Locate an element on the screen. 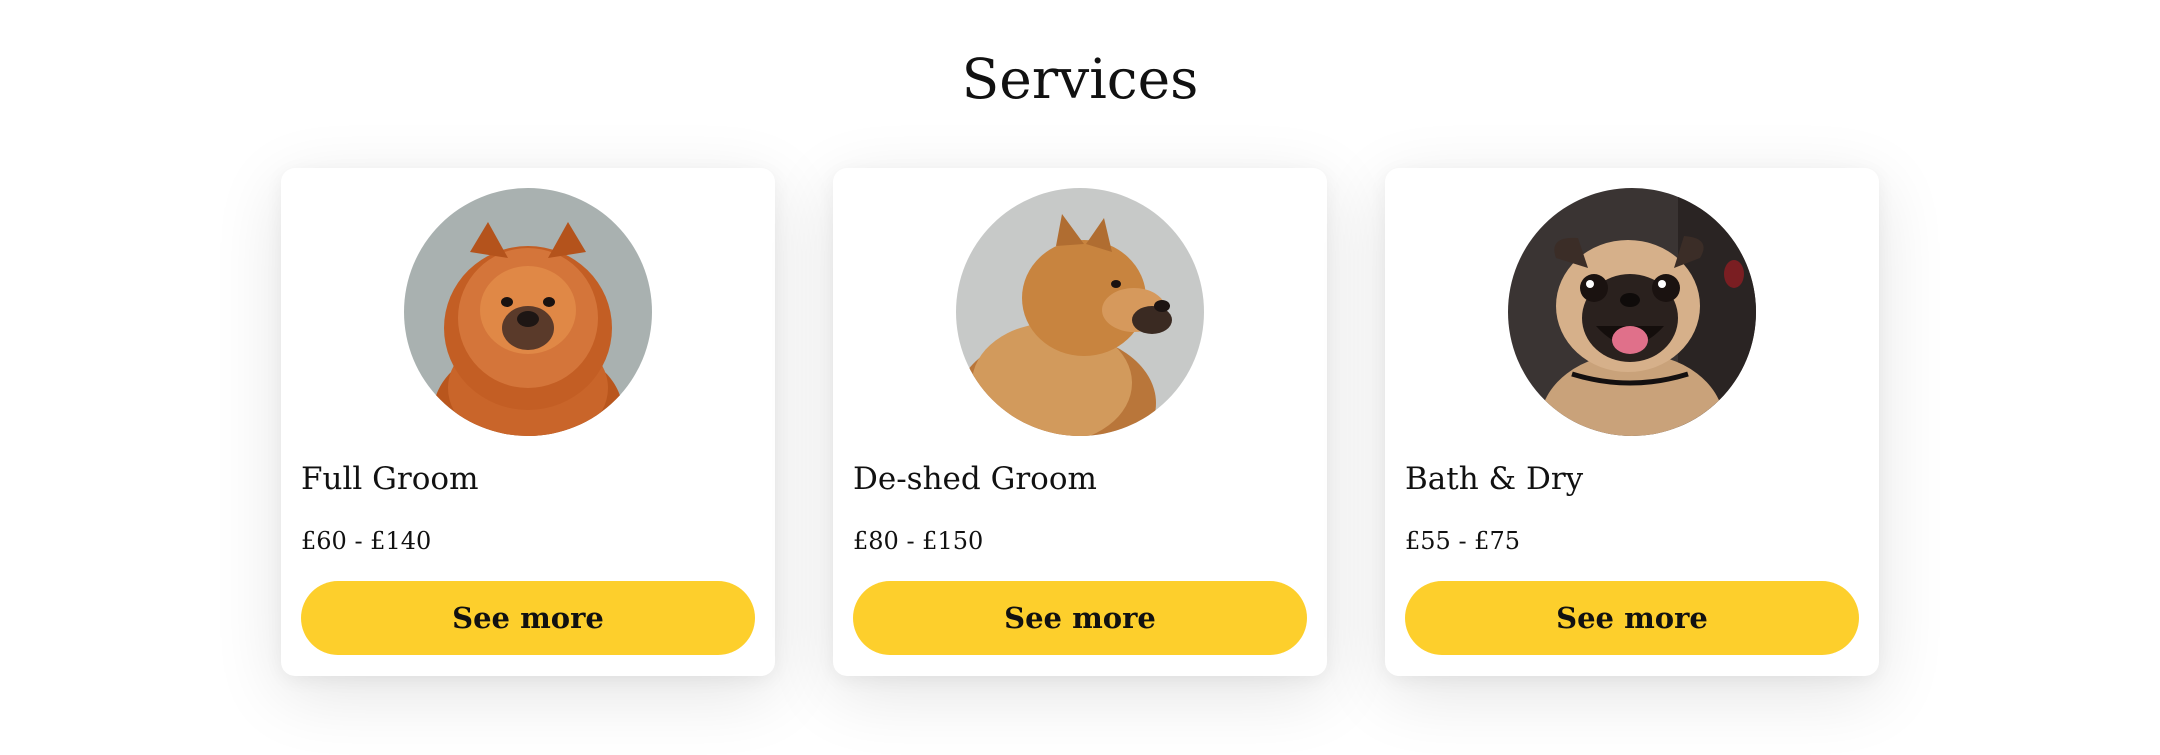  chow-chow-front-photo is located at coordinates (528, 312).